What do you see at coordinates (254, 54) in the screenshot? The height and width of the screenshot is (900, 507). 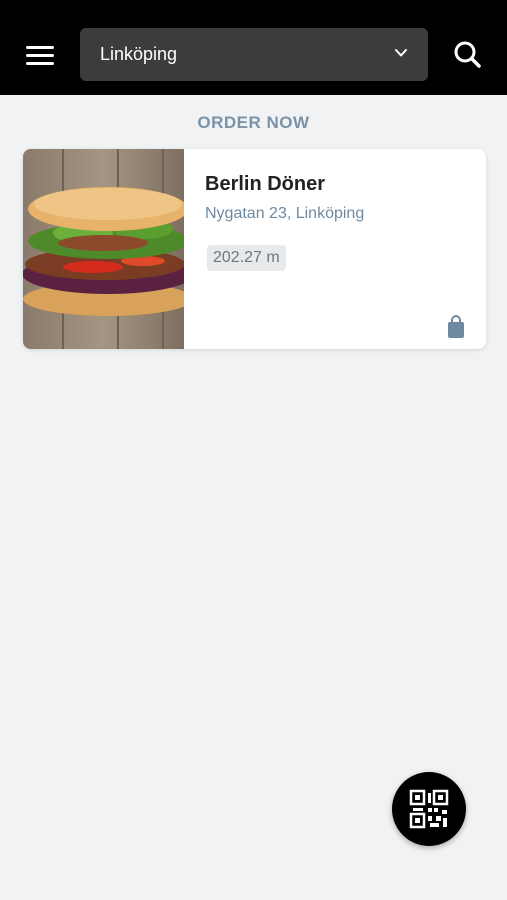 I see `city-dropdown: Linköping` at bounding box center [254, 54].